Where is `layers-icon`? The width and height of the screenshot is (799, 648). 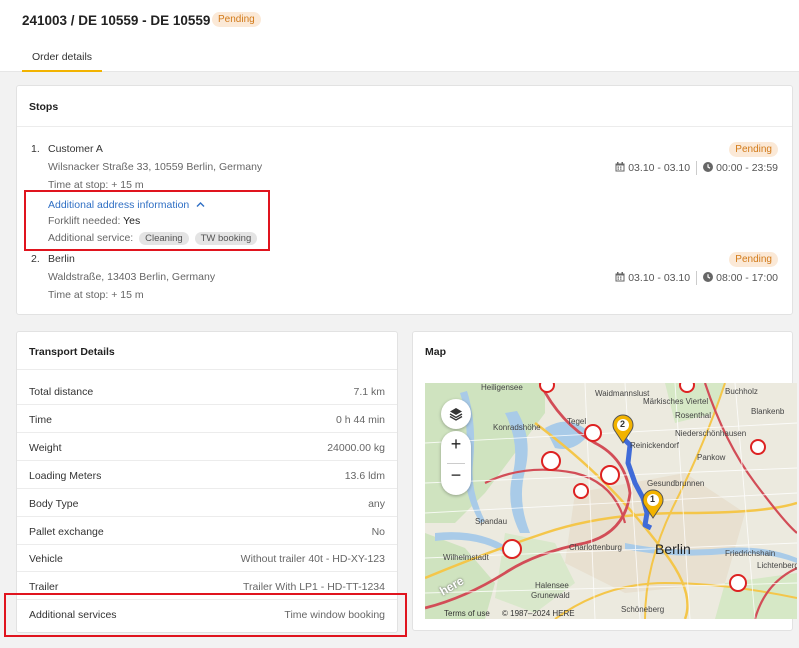 layers-icon is located at coordinates (456, 414).